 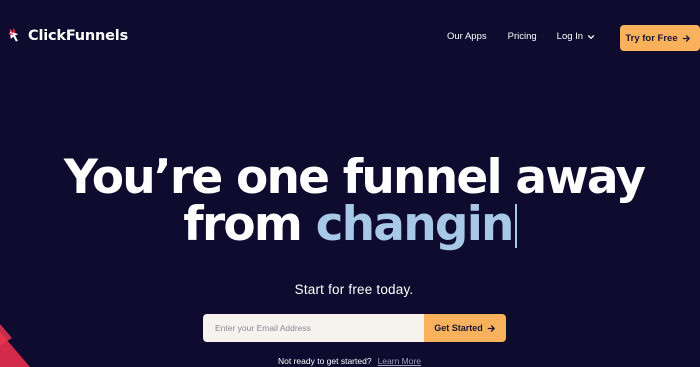 What do you see at coordinates (15, 345) in the screenshot?
I see `corner-decoration` at bounding box center [15, 345].